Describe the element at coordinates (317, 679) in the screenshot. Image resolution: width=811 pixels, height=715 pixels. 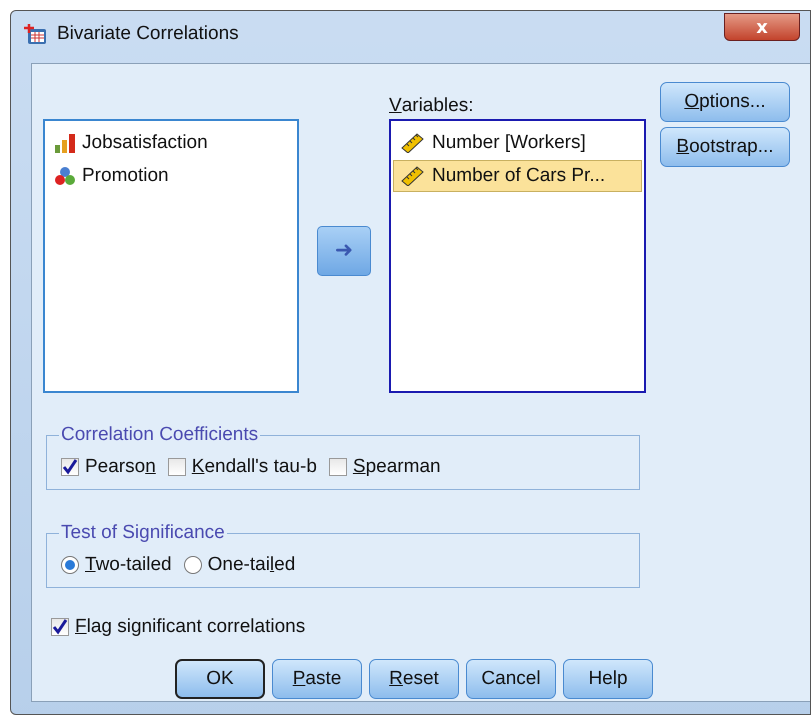
I see `dialog-button: Paste` at that location.